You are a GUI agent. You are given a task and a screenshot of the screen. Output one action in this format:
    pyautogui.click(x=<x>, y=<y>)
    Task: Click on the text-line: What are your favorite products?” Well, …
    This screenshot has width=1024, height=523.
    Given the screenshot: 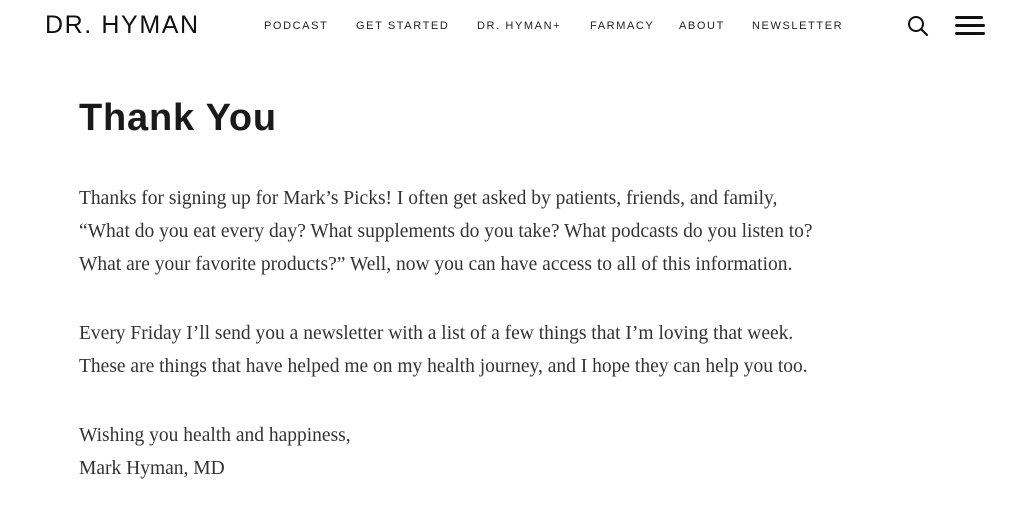 What is the action you would take?
    pyautogui.click(x=436, y=264)
    